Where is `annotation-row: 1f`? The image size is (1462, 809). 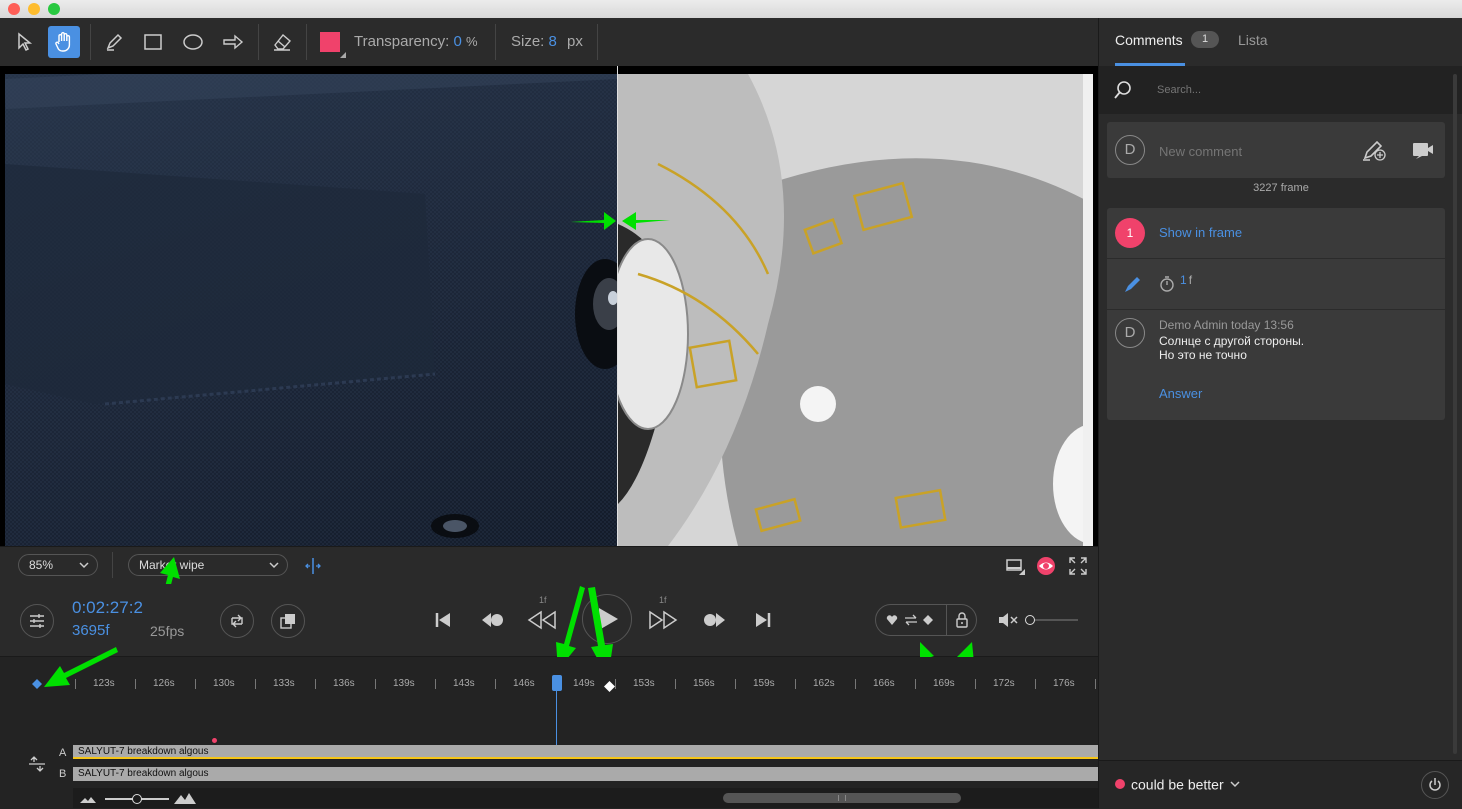
annotation-row: 1f is located at coordinates (1276, 284).